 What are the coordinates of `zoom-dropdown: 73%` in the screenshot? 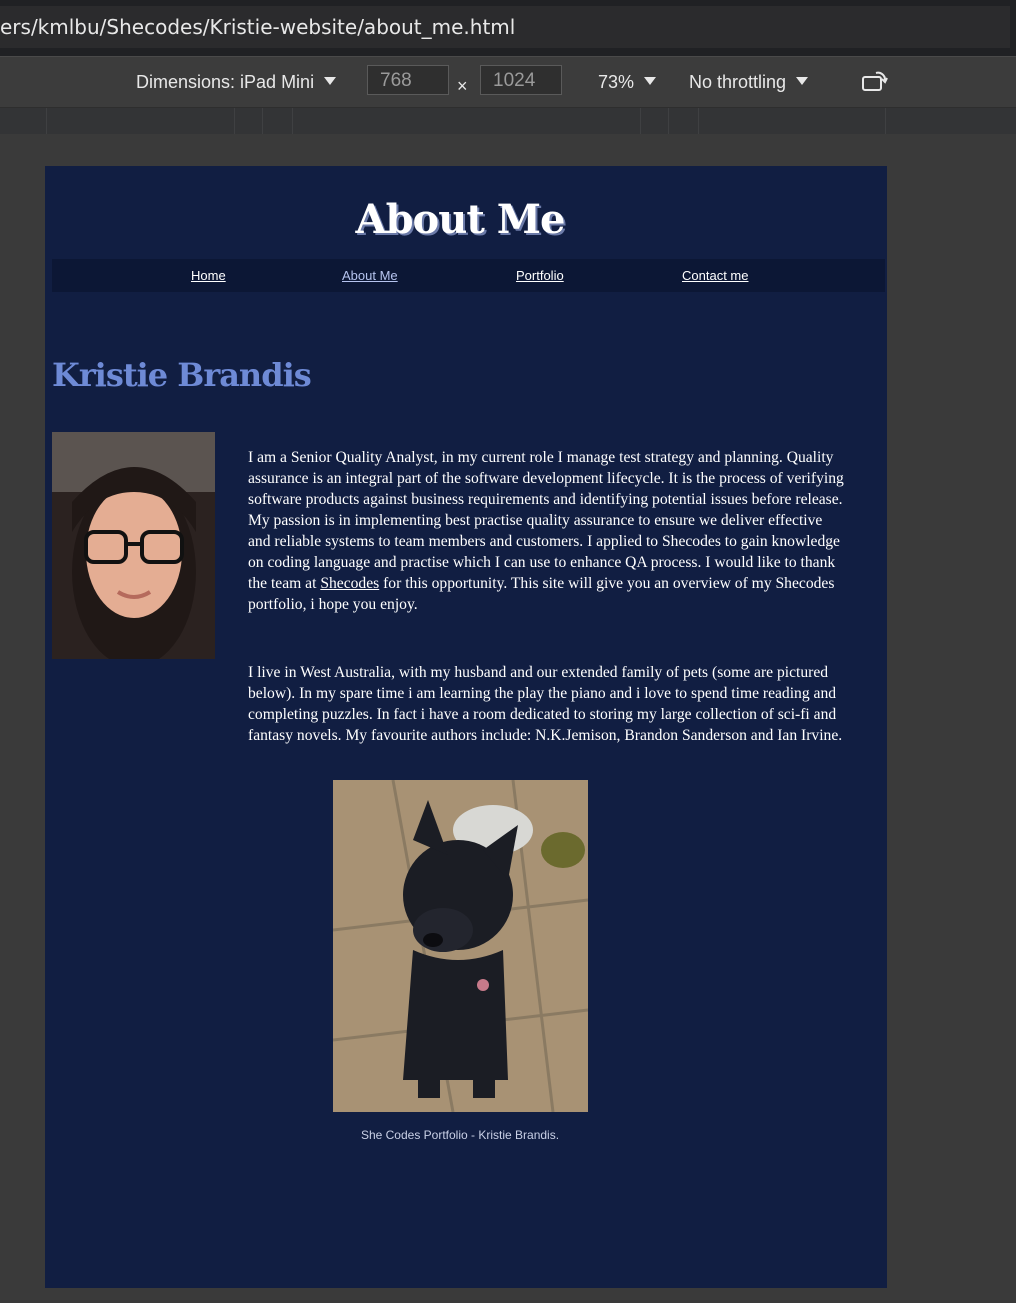 It's located at (627, 82).